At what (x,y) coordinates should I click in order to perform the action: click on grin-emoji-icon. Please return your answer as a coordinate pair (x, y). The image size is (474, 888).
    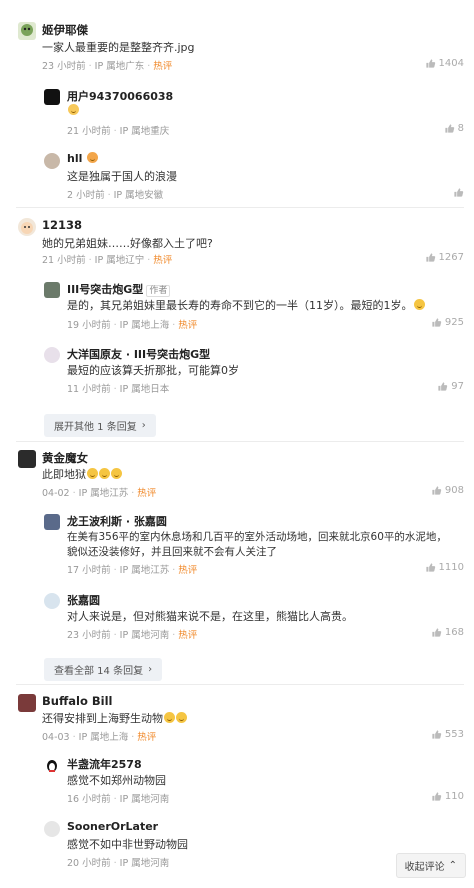
    Looking at the image, I should click on (181, 717).